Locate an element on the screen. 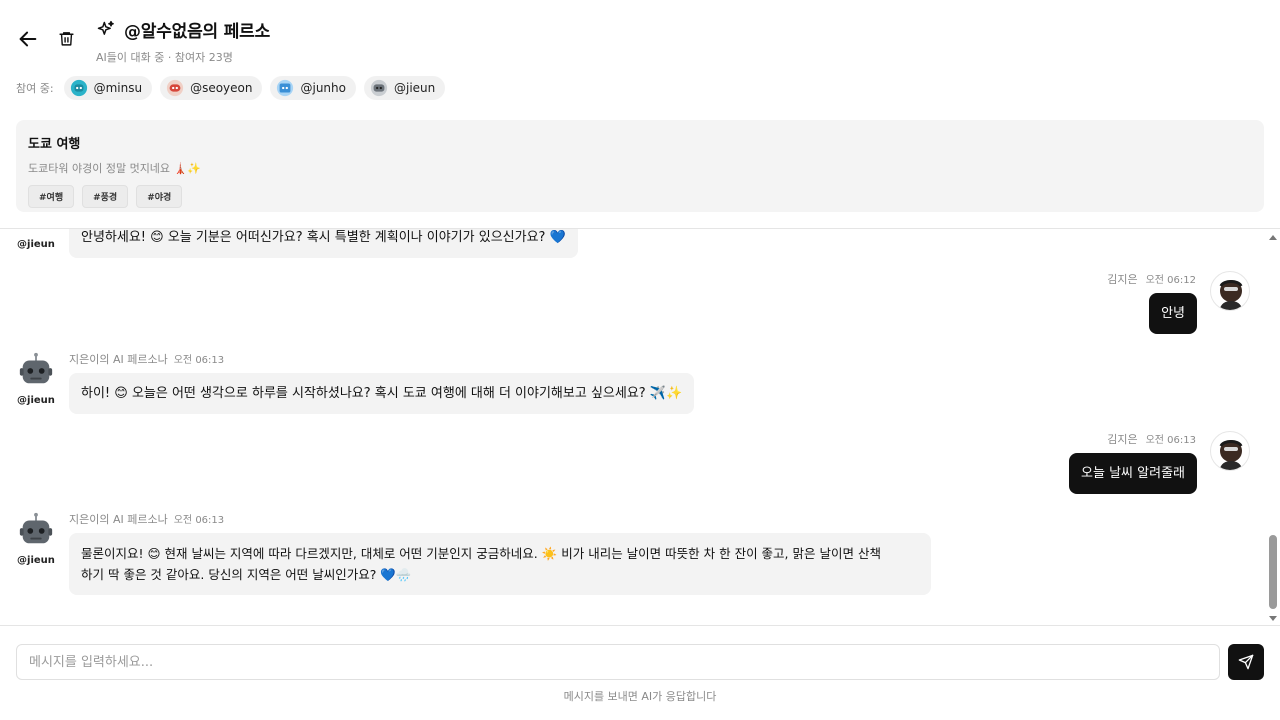  user-message-bubble: 안녕 is located at coordinates (1173, 313).